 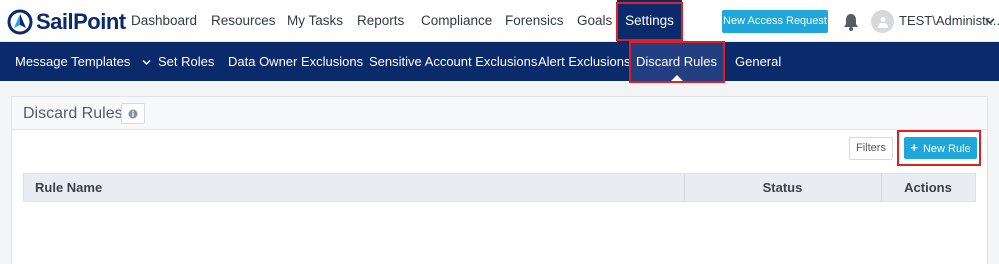 What do you see at coordinates (914, 147) in the screenshot?
I see `plus-icon: +` at bounding box center [914, 147].